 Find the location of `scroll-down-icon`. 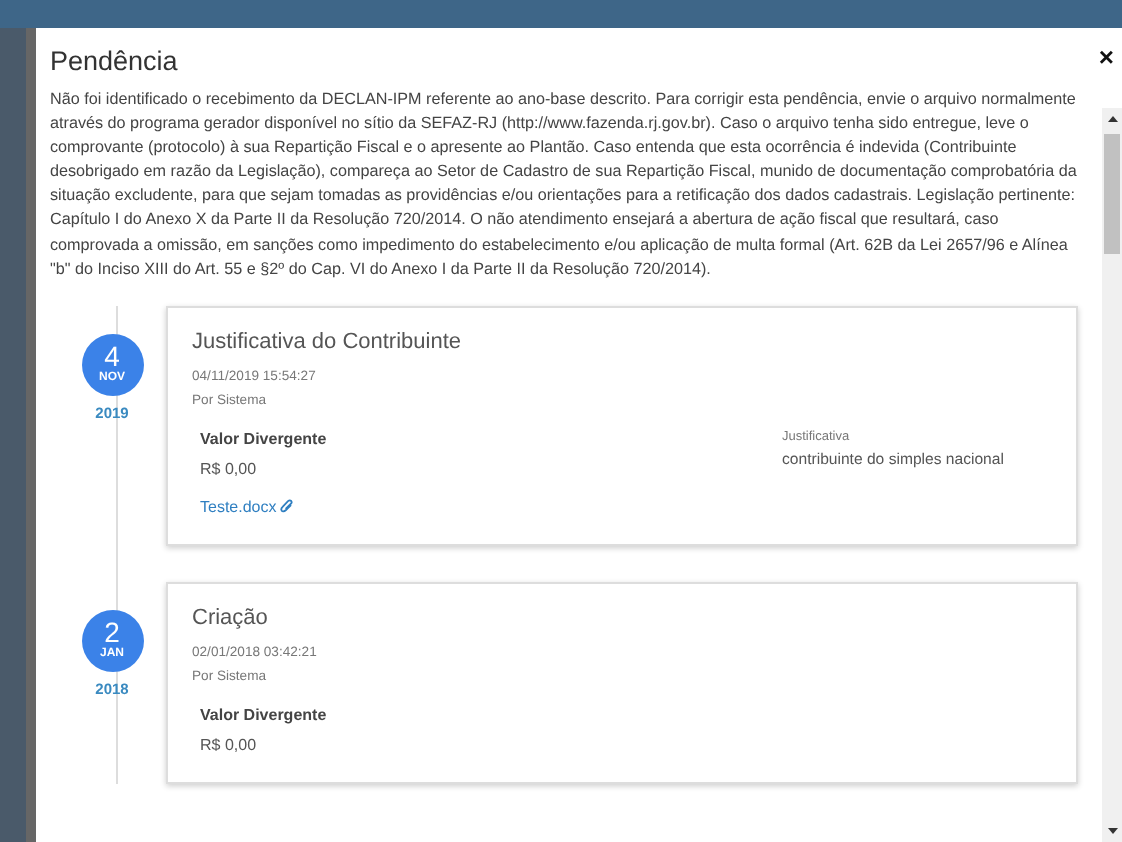

scroll-down-icon is located at coordinates (1112, 831).